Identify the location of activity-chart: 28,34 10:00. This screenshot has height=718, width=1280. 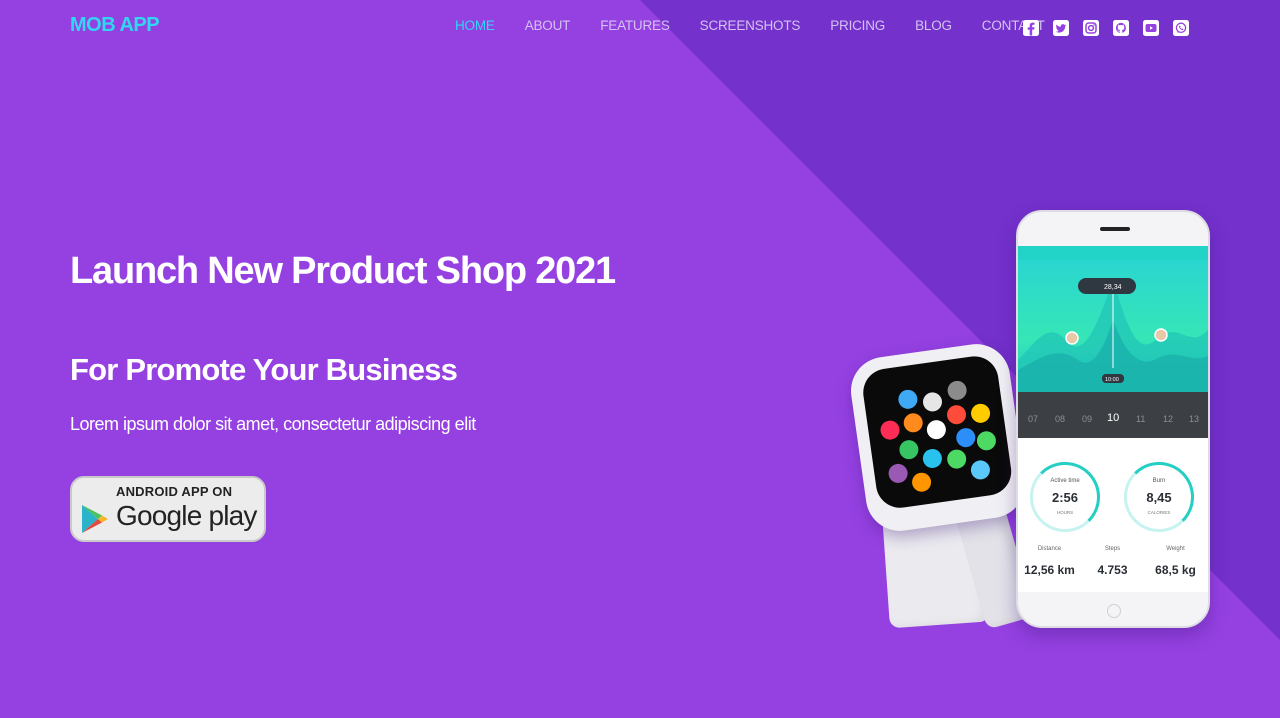
(1113, 326).